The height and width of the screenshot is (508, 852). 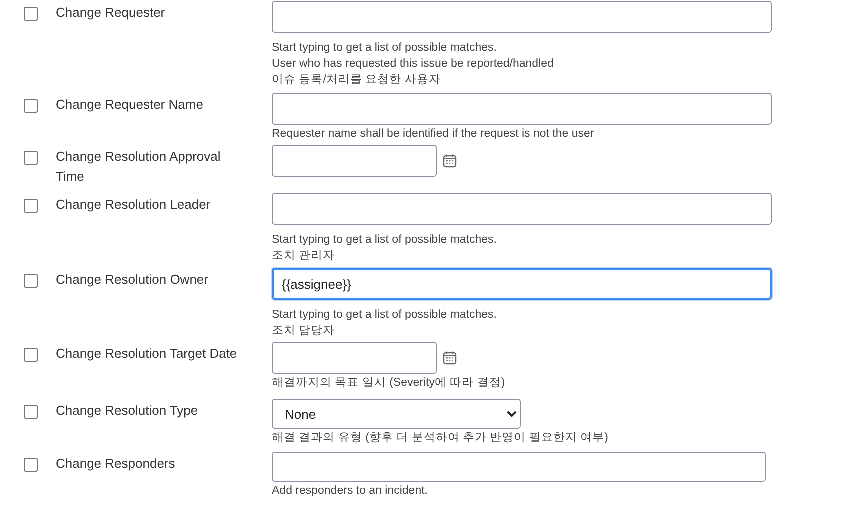 What do you see at coordinates (389, 383) in the screenshot?
I see `help-text: 해결까지의 목표 일시 (Severity에 따라 결정)` at bounding box center [389, 383].